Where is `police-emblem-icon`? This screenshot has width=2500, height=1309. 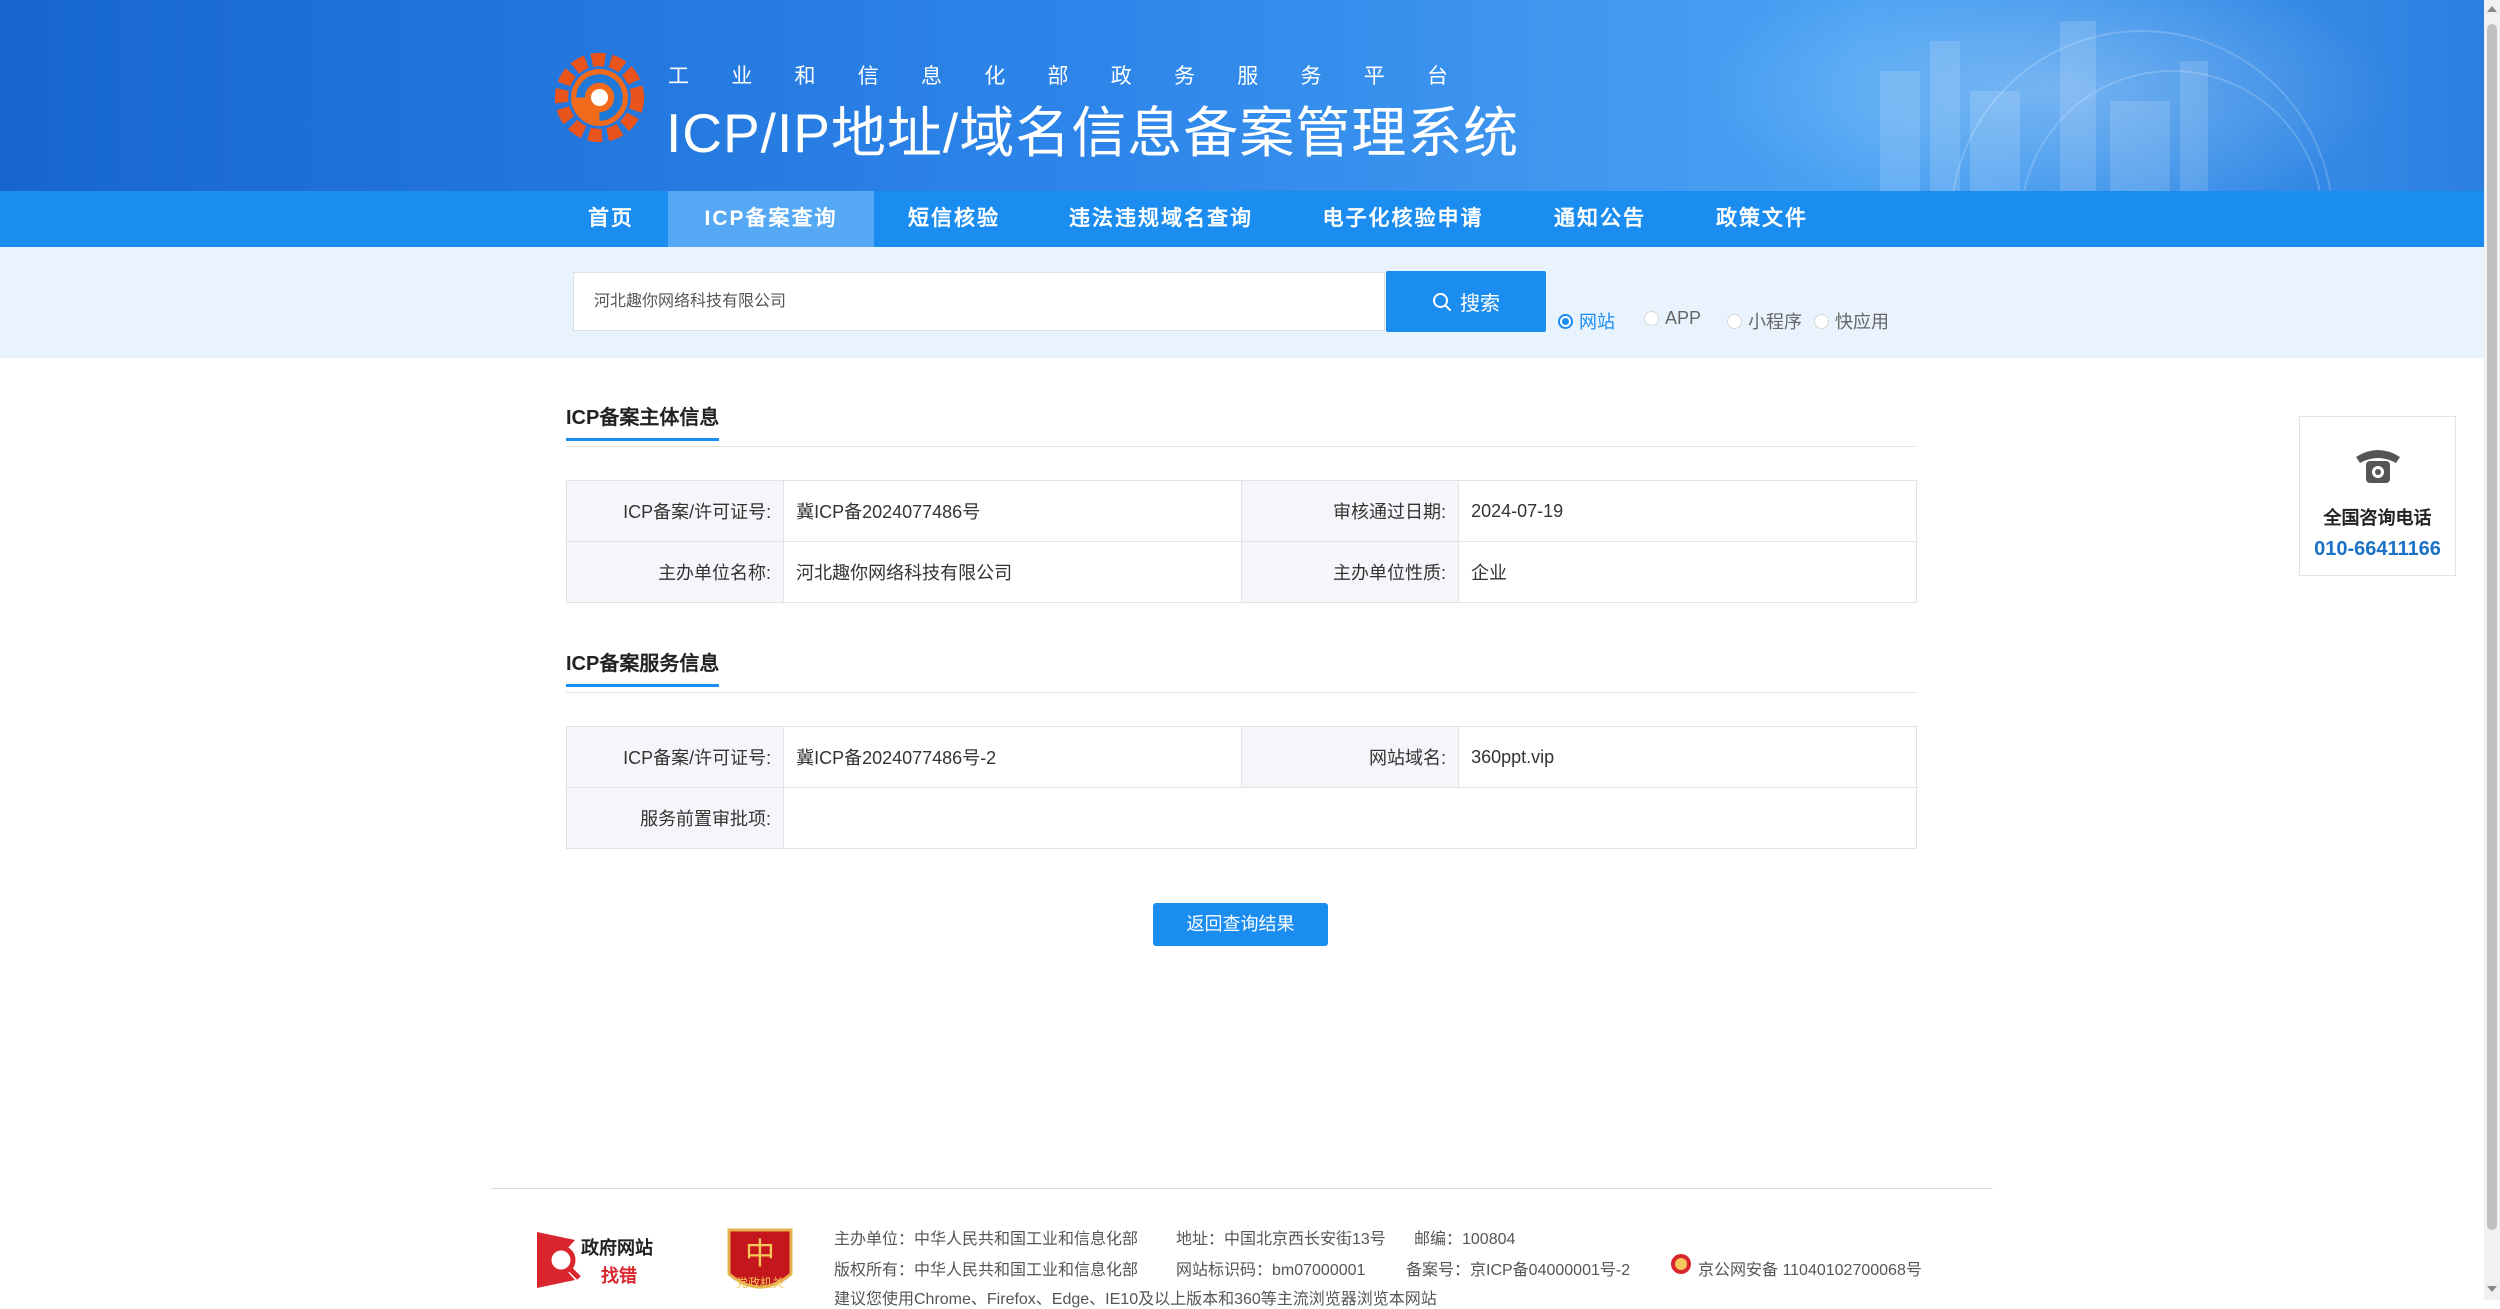
police-emblem-icon is located at coordinates (1681, 1264).